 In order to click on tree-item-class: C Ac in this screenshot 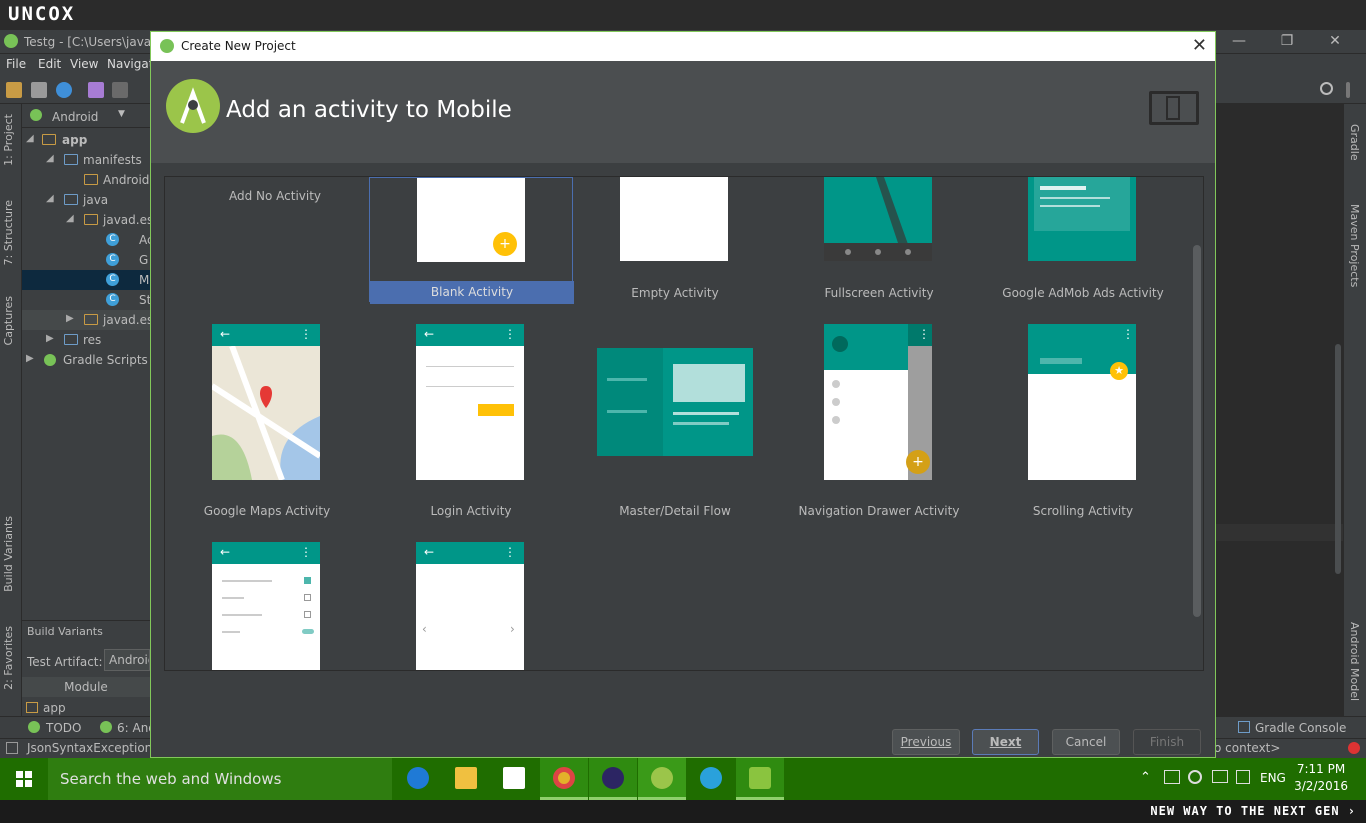, I will do `click(86, 240)`.